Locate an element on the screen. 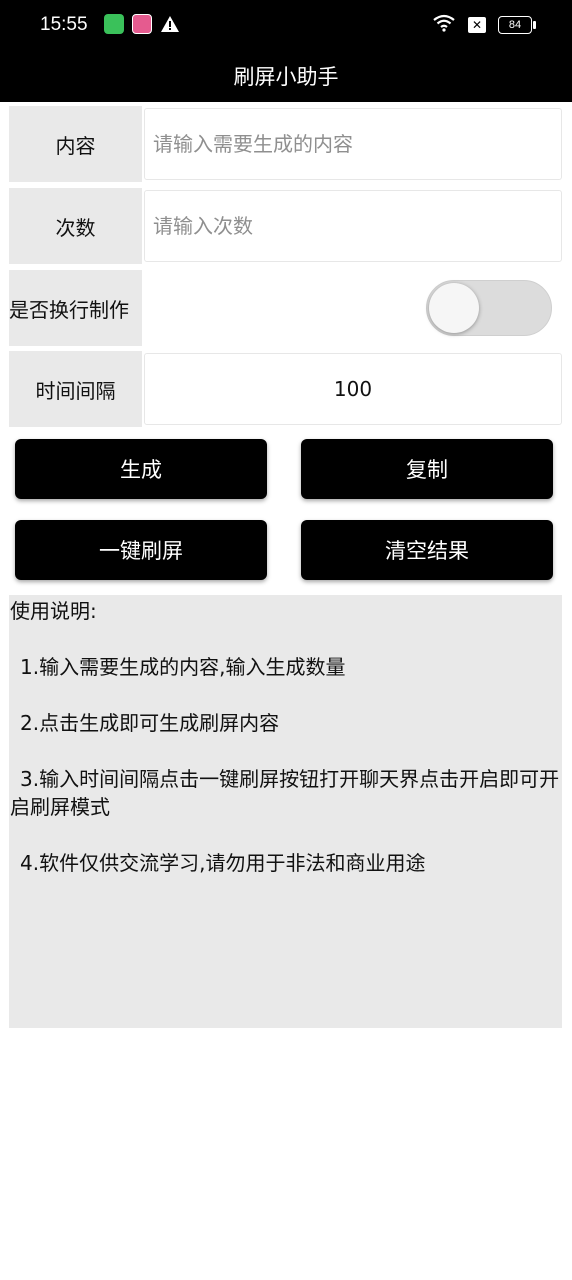 This screenshot has height=1280, width=572. count-field-container is located at coordinates (353, 226).